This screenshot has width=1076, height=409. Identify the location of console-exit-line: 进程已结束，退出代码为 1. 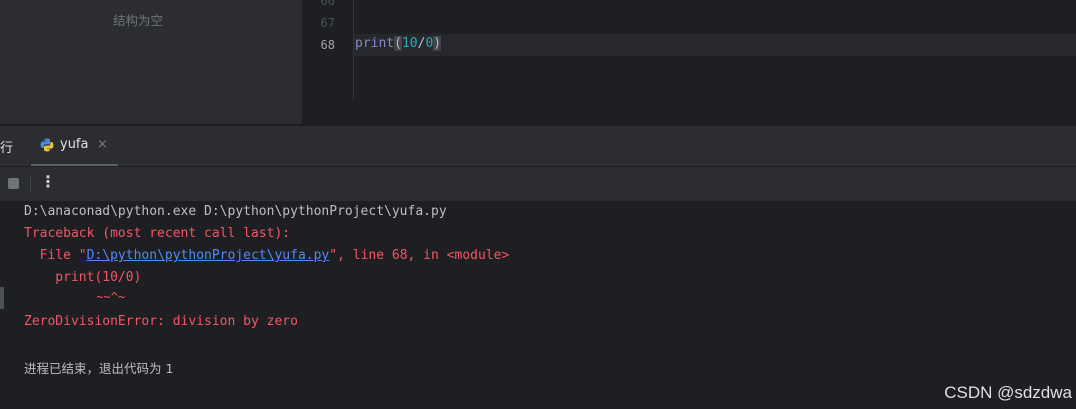
(99, 368).